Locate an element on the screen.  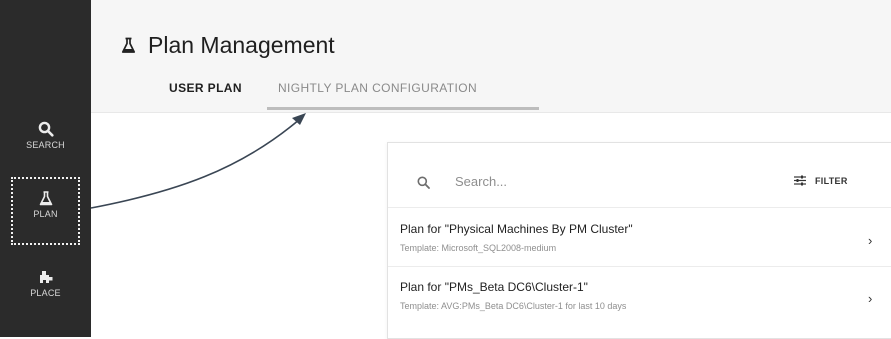
tab-bar: USER PLAN NIGHTLY PLAN CONFIGURATION is located at coordinates (341, 88).